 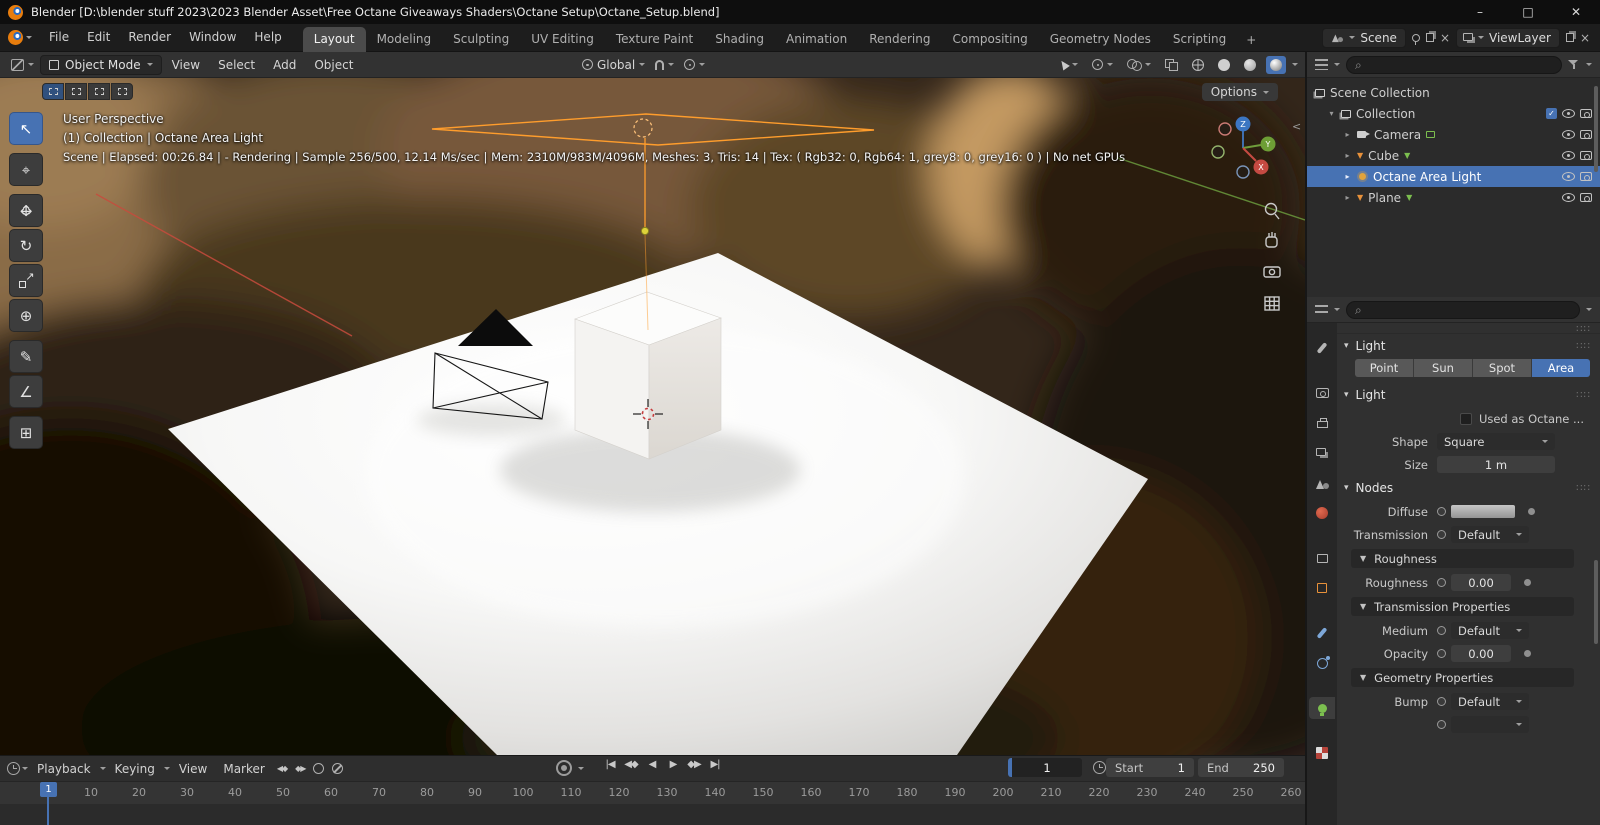 I want to click on light-type-spot-button: Spot, so click(x=1502, y=368).